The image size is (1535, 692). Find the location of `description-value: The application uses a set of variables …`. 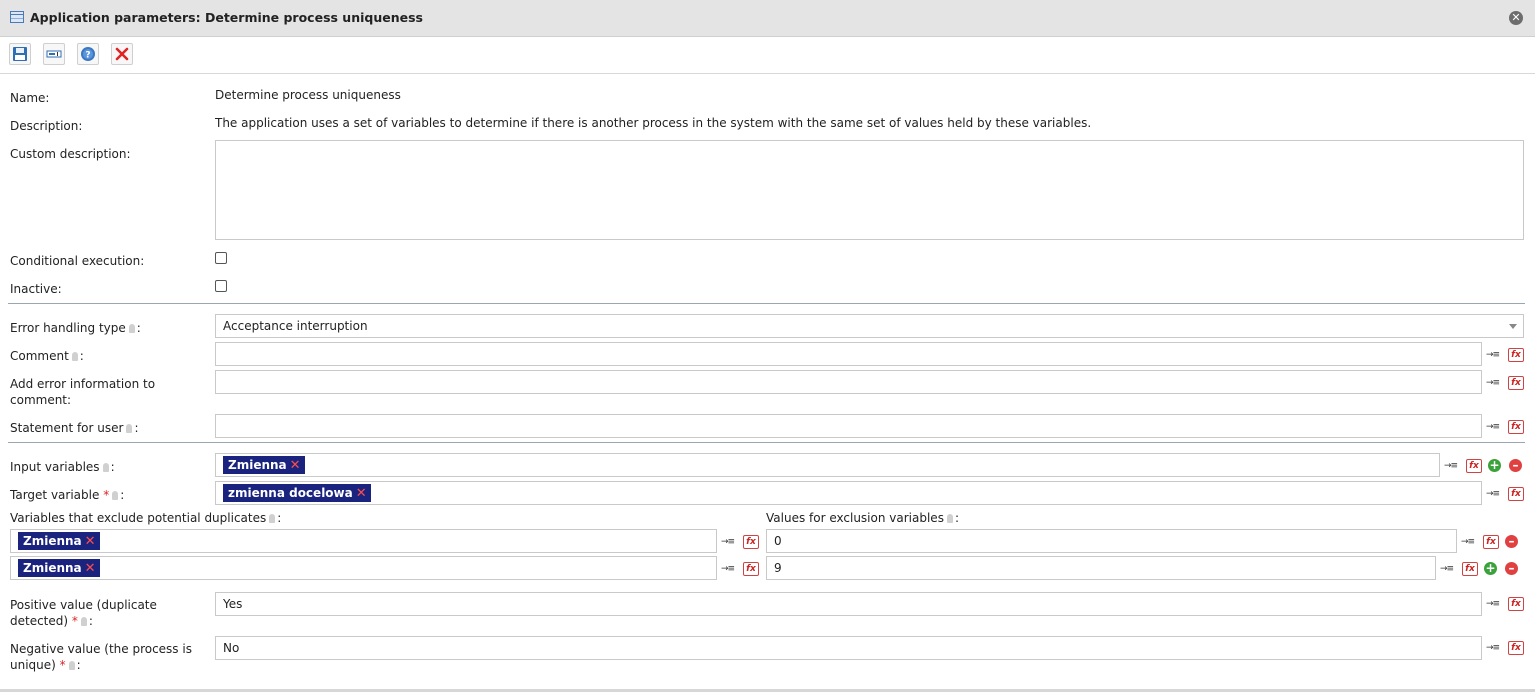

description-value: The application uses a set of variables … is located at coordinates (653, 123).